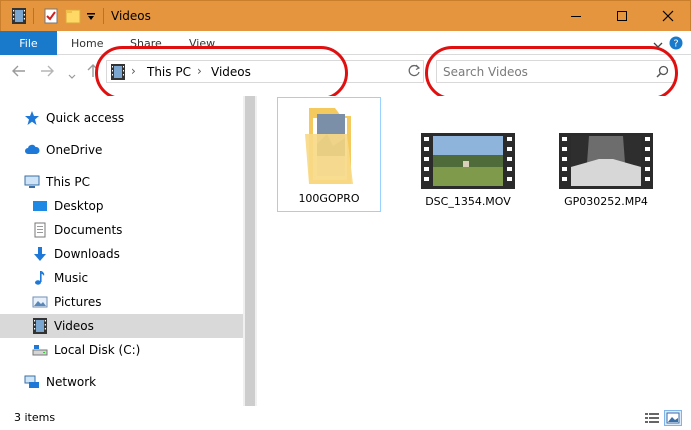 The width and height of the screenshot is (691, 430). I want to click on drive-icon, so click(40, 350).